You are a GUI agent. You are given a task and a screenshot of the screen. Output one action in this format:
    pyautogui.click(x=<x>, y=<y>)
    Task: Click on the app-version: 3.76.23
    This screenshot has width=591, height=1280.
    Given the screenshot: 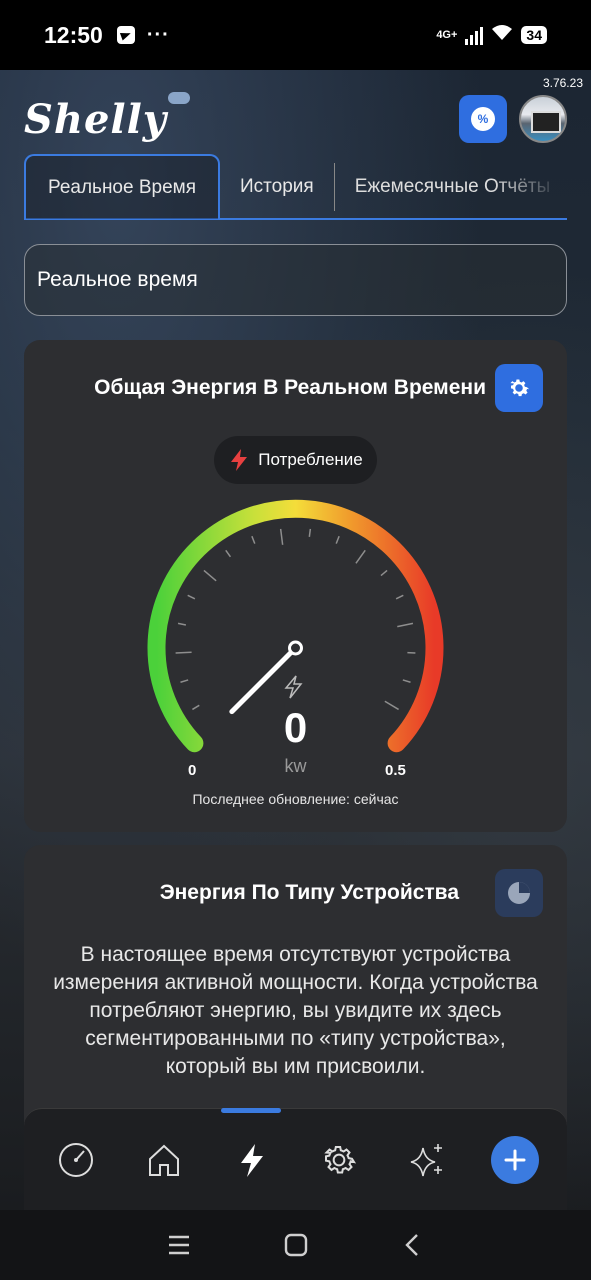 What is the action you would take?
    pyautogui.click(x=562, y=83)
    